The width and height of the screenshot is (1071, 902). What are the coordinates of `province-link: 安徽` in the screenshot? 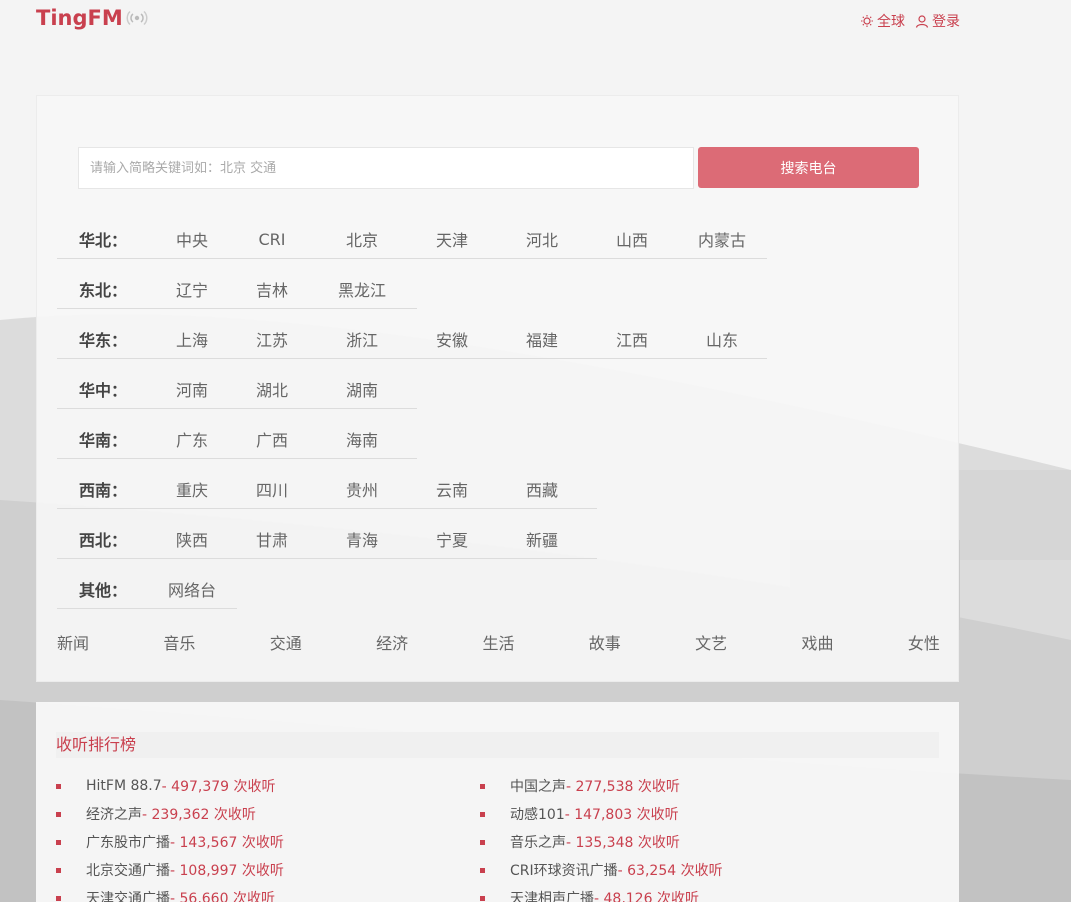 It's located at (452, 339).